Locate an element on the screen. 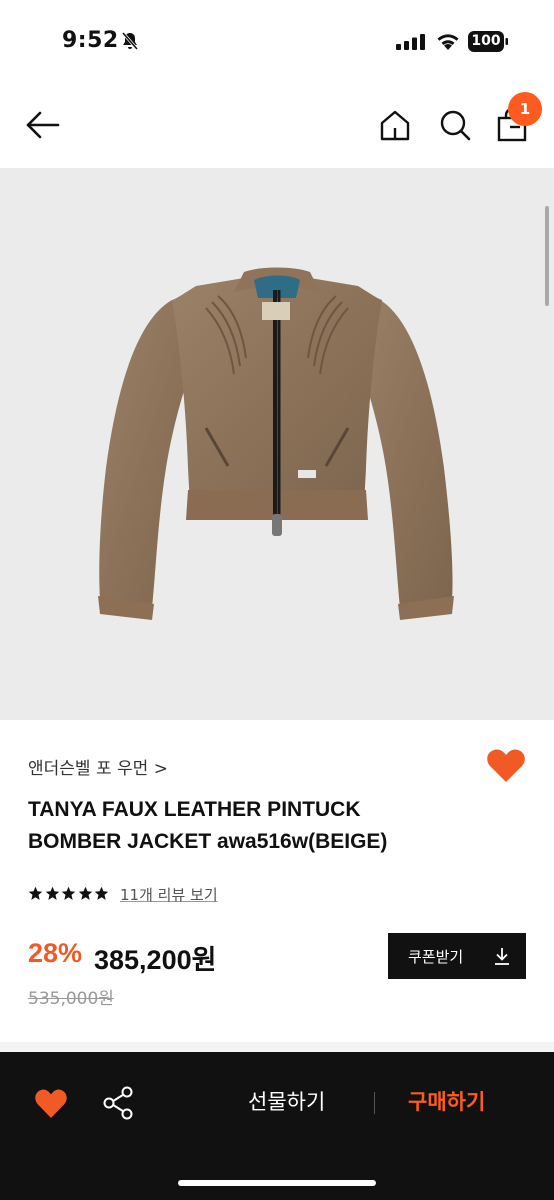 This screenshot has width=554, height=1200. product-title-line-2: BOMBER JACKET awa516w(BEIGE) is located at coordinates (208, 841).